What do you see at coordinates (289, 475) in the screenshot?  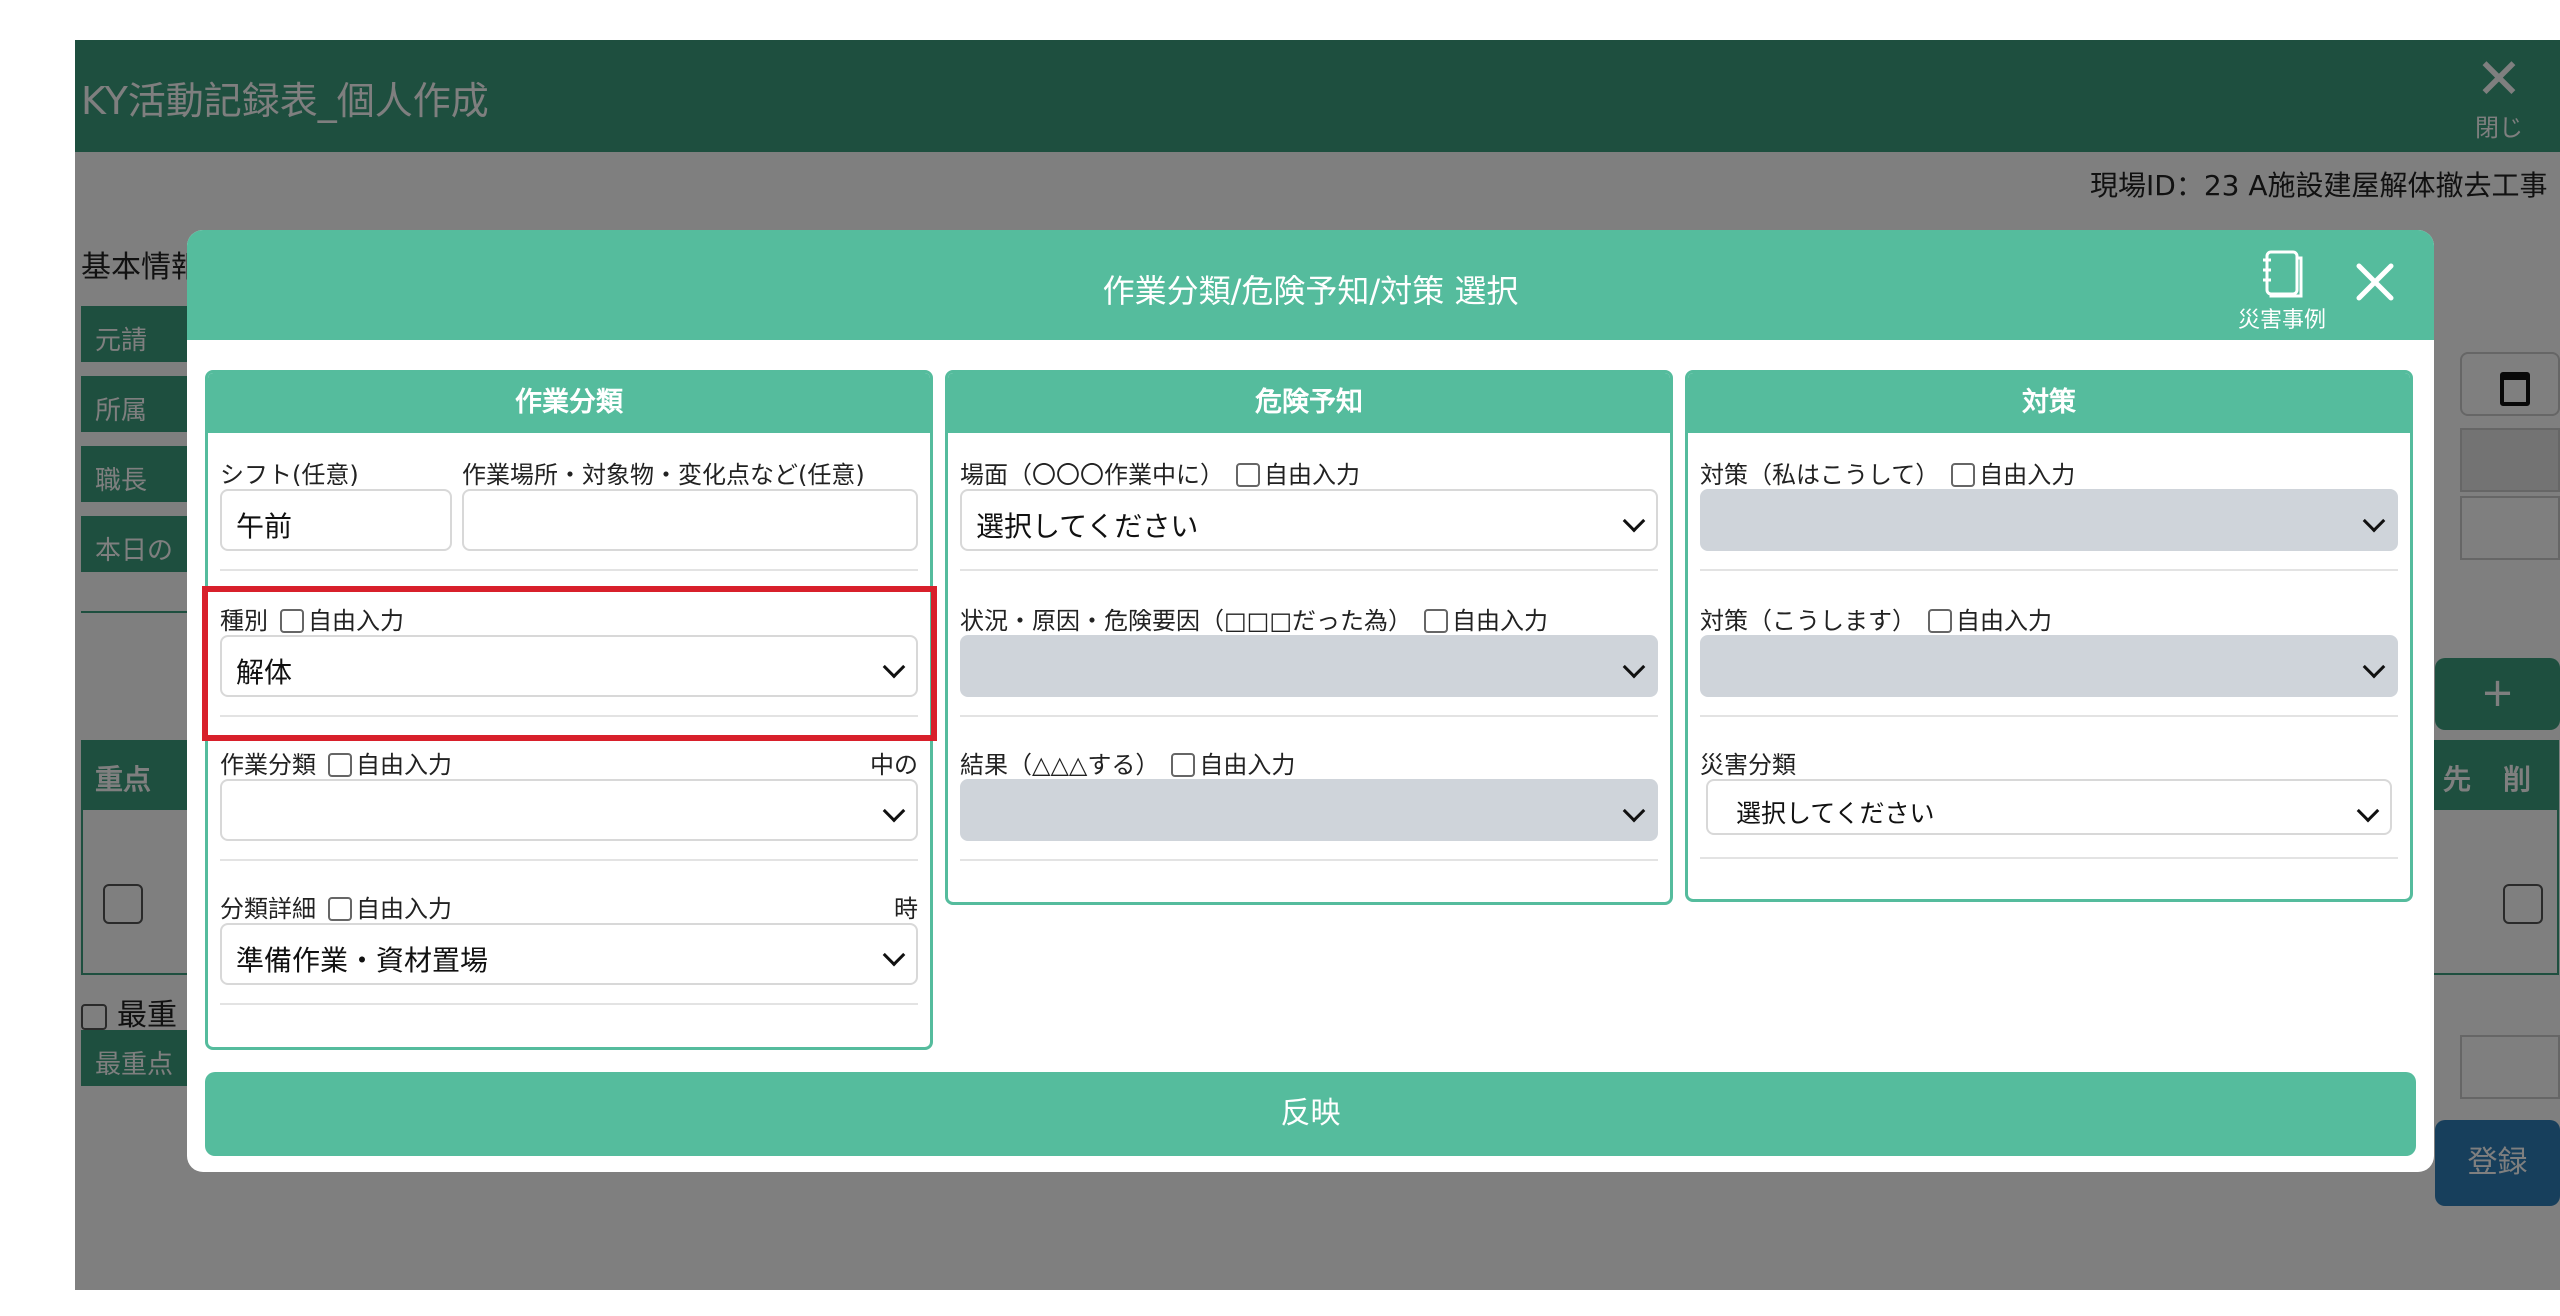 I see `shift-label: シフト(任意)` at bounding box center [289, 475].